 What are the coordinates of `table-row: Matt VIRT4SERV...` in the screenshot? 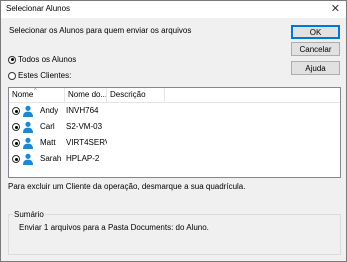 It's located at (174, 143).